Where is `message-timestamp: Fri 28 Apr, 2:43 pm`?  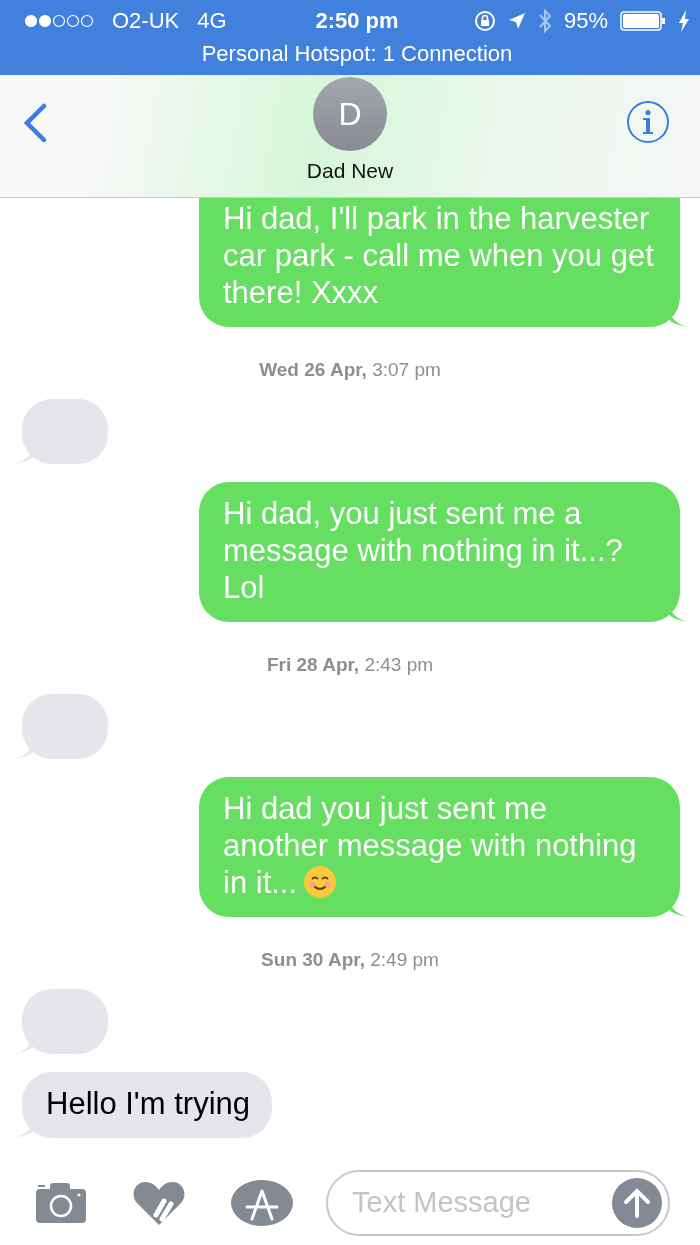
message-timestamp: Fri 28 Apr, 2:43 pm is located at coordinates (350, 665).